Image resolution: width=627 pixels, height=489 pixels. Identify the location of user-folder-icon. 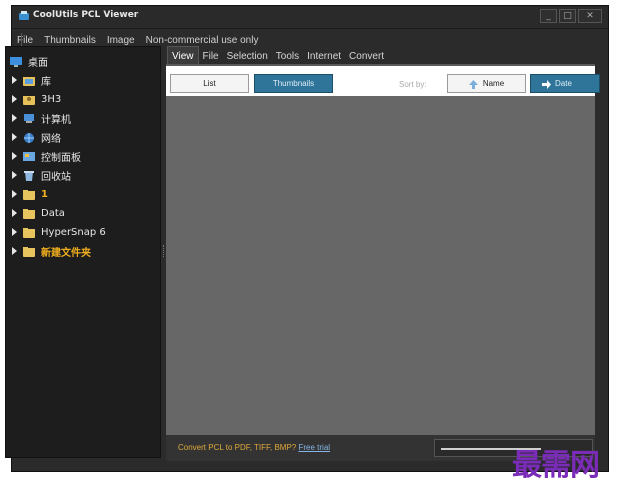
(29, 100).